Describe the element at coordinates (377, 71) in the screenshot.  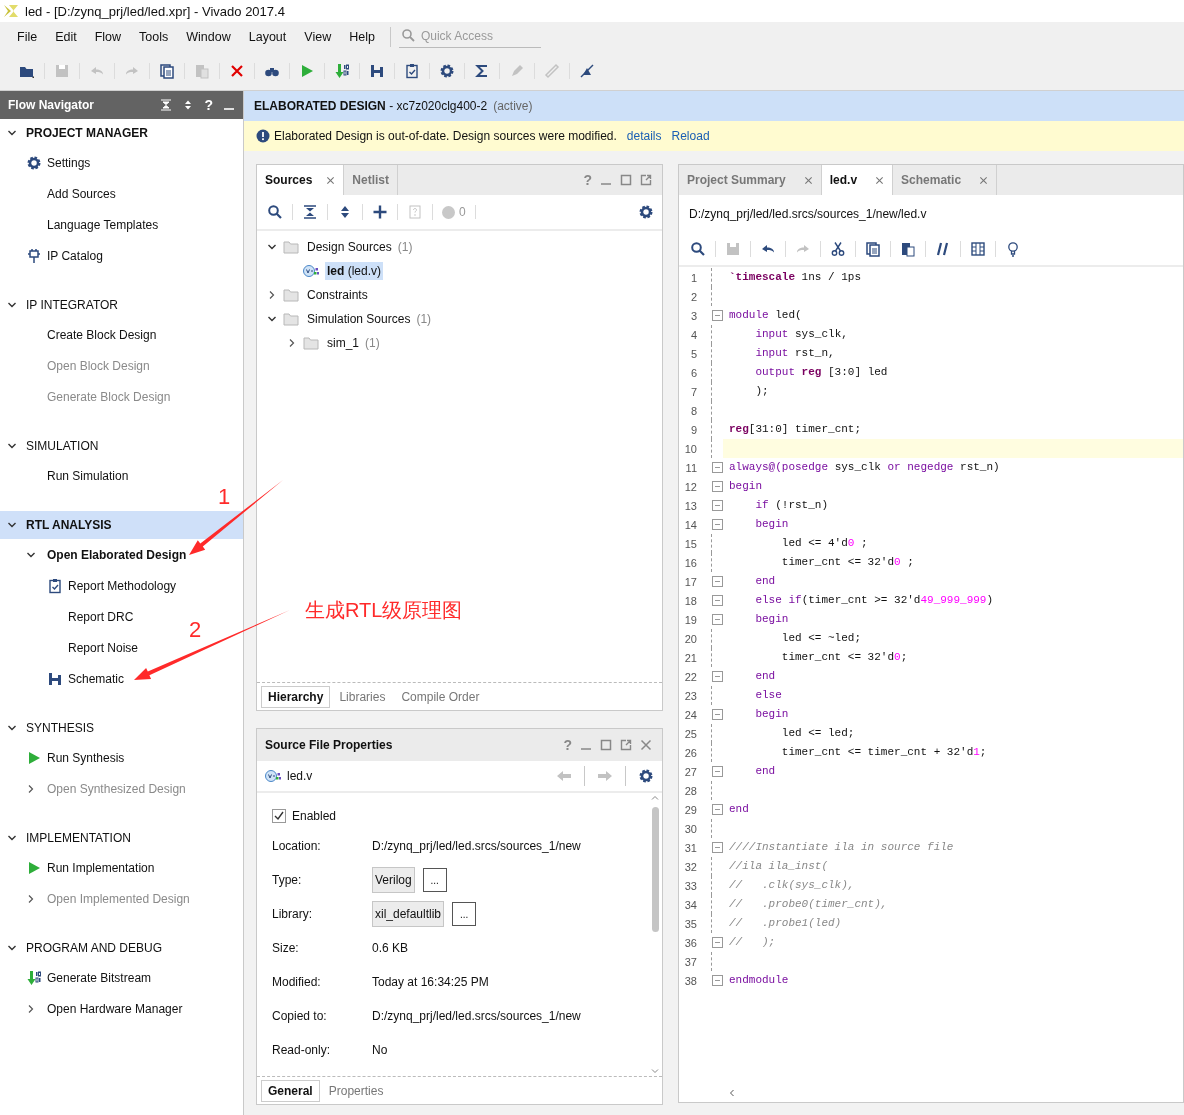
I see `schematic-icon` at that location.